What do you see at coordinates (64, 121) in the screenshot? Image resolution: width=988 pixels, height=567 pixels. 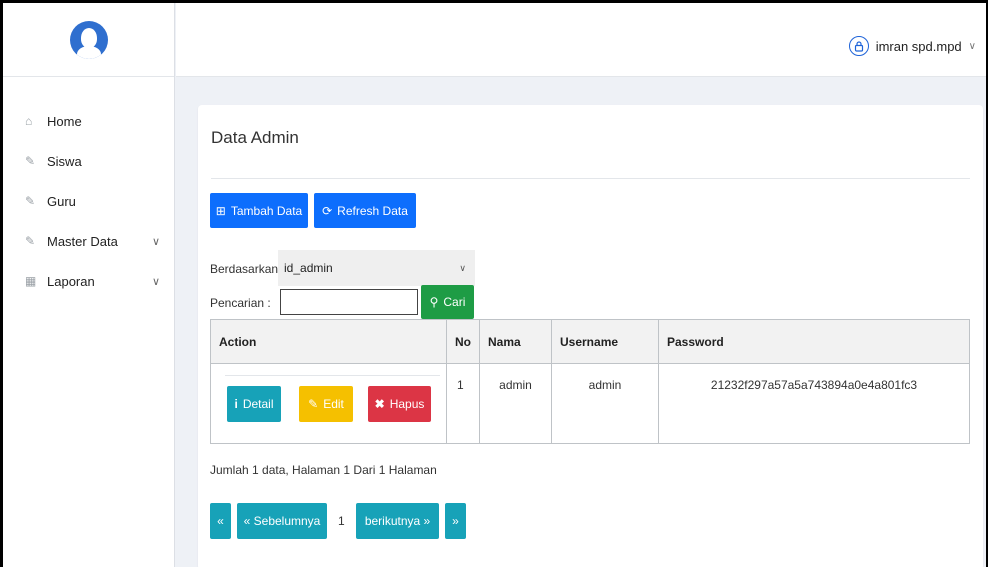 I see `sidebar-item-label: Home` at bounding box center [64, 121].